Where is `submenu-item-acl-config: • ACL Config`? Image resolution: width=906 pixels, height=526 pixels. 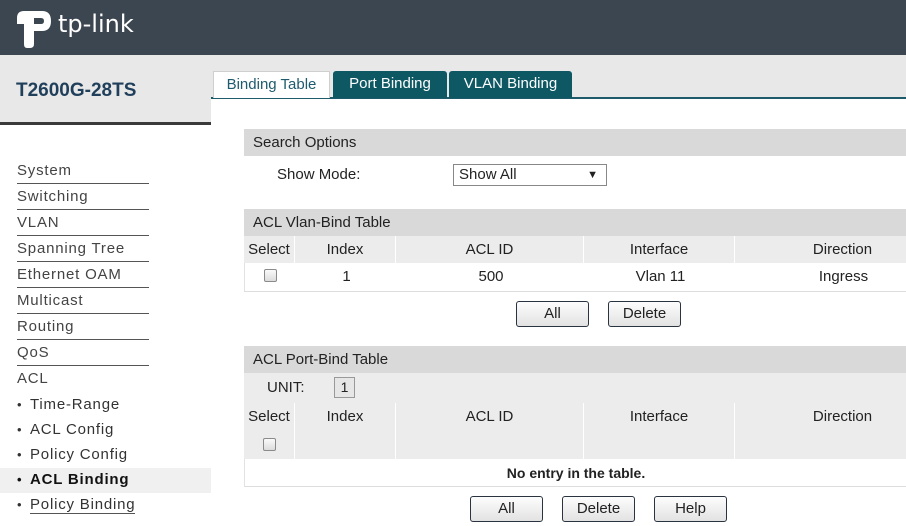
submenu-item-acl-config: • ACL Config is located at coordinates (105, 430).